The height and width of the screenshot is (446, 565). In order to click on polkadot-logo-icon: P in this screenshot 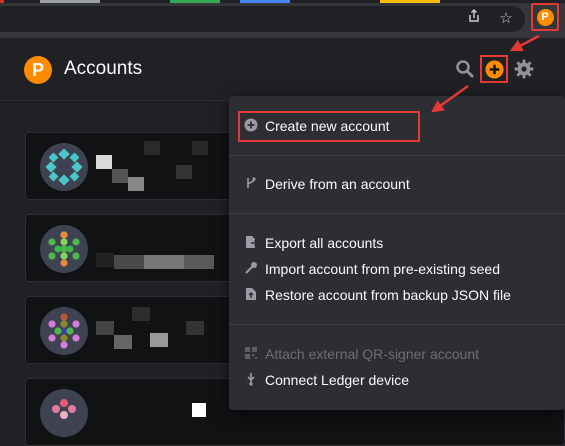, I will do `click(38, 70)`.